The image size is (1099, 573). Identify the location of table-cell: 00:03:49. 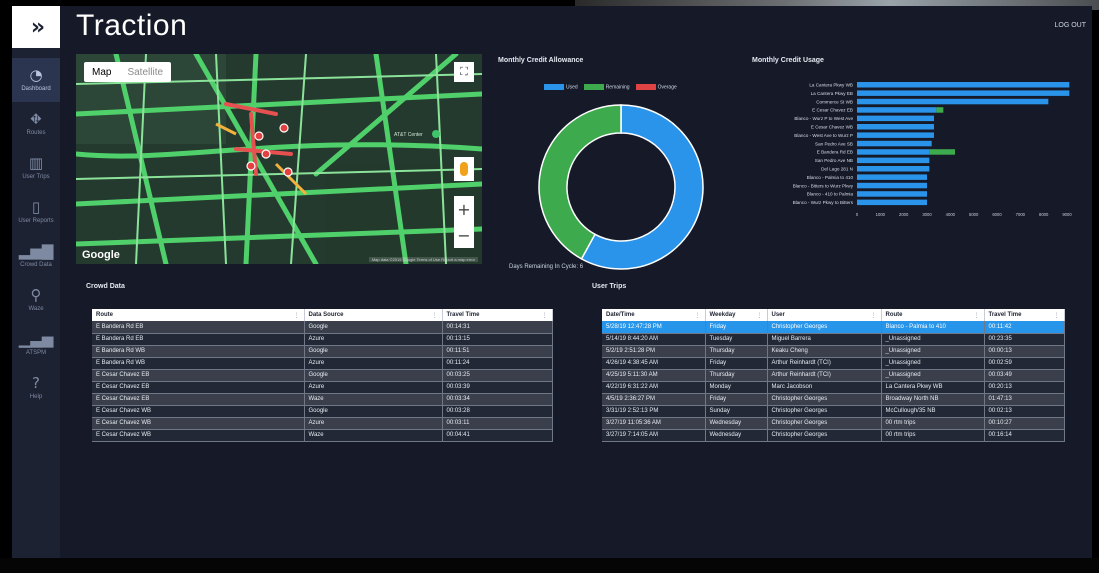
(1024, 375).